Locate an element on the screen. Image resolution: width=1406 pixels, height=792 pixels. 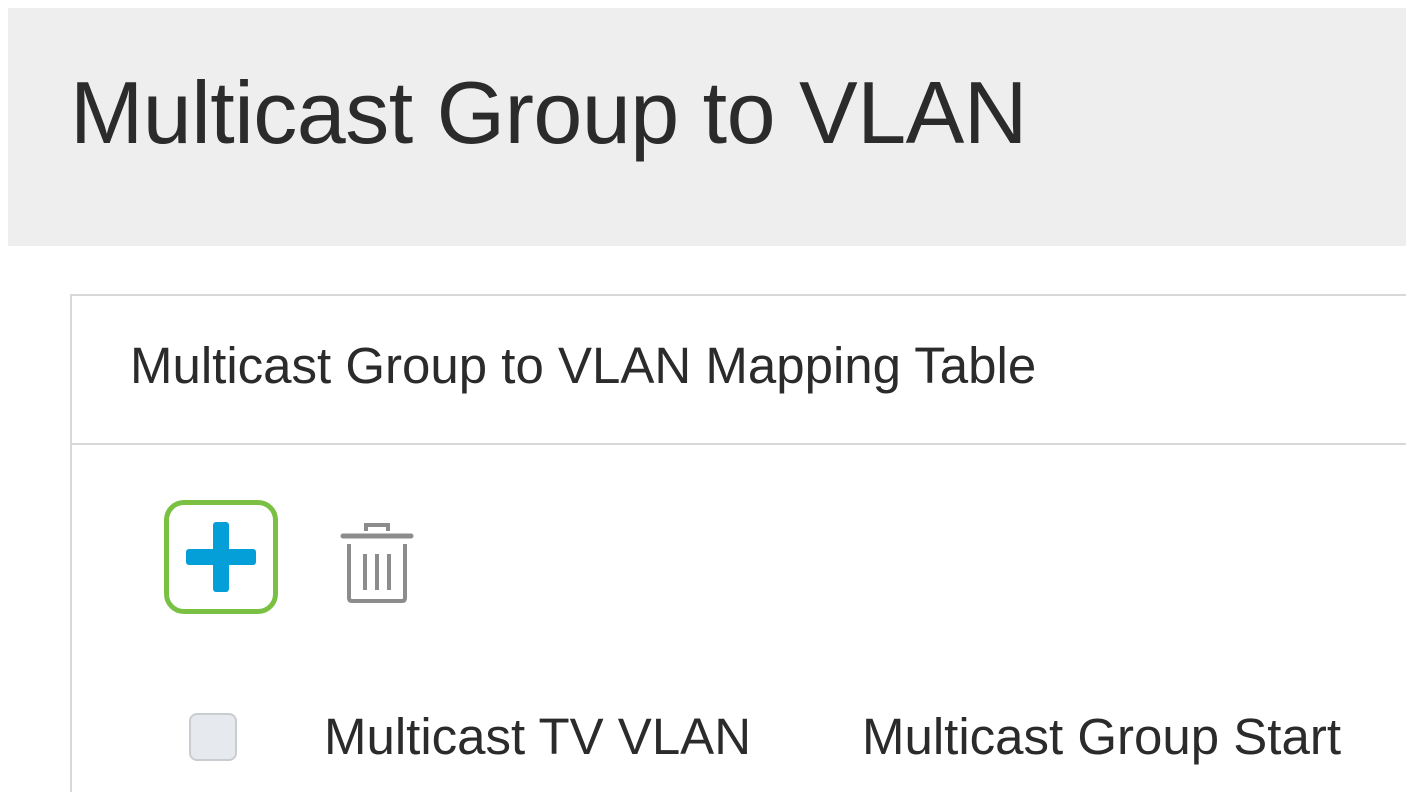
trash-icon is located at coordinates (377, 563).